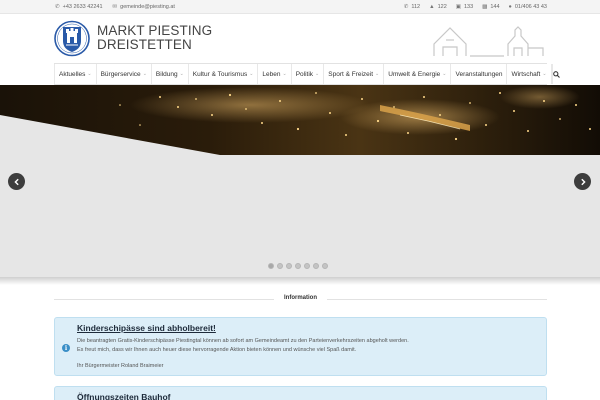 The height and width of the screenshot is (400, 600). Describe the element at coordinates (479, 74) in the screenshot. I see `nav-item-veranstaltungen: Veranstaltungen` at that location.